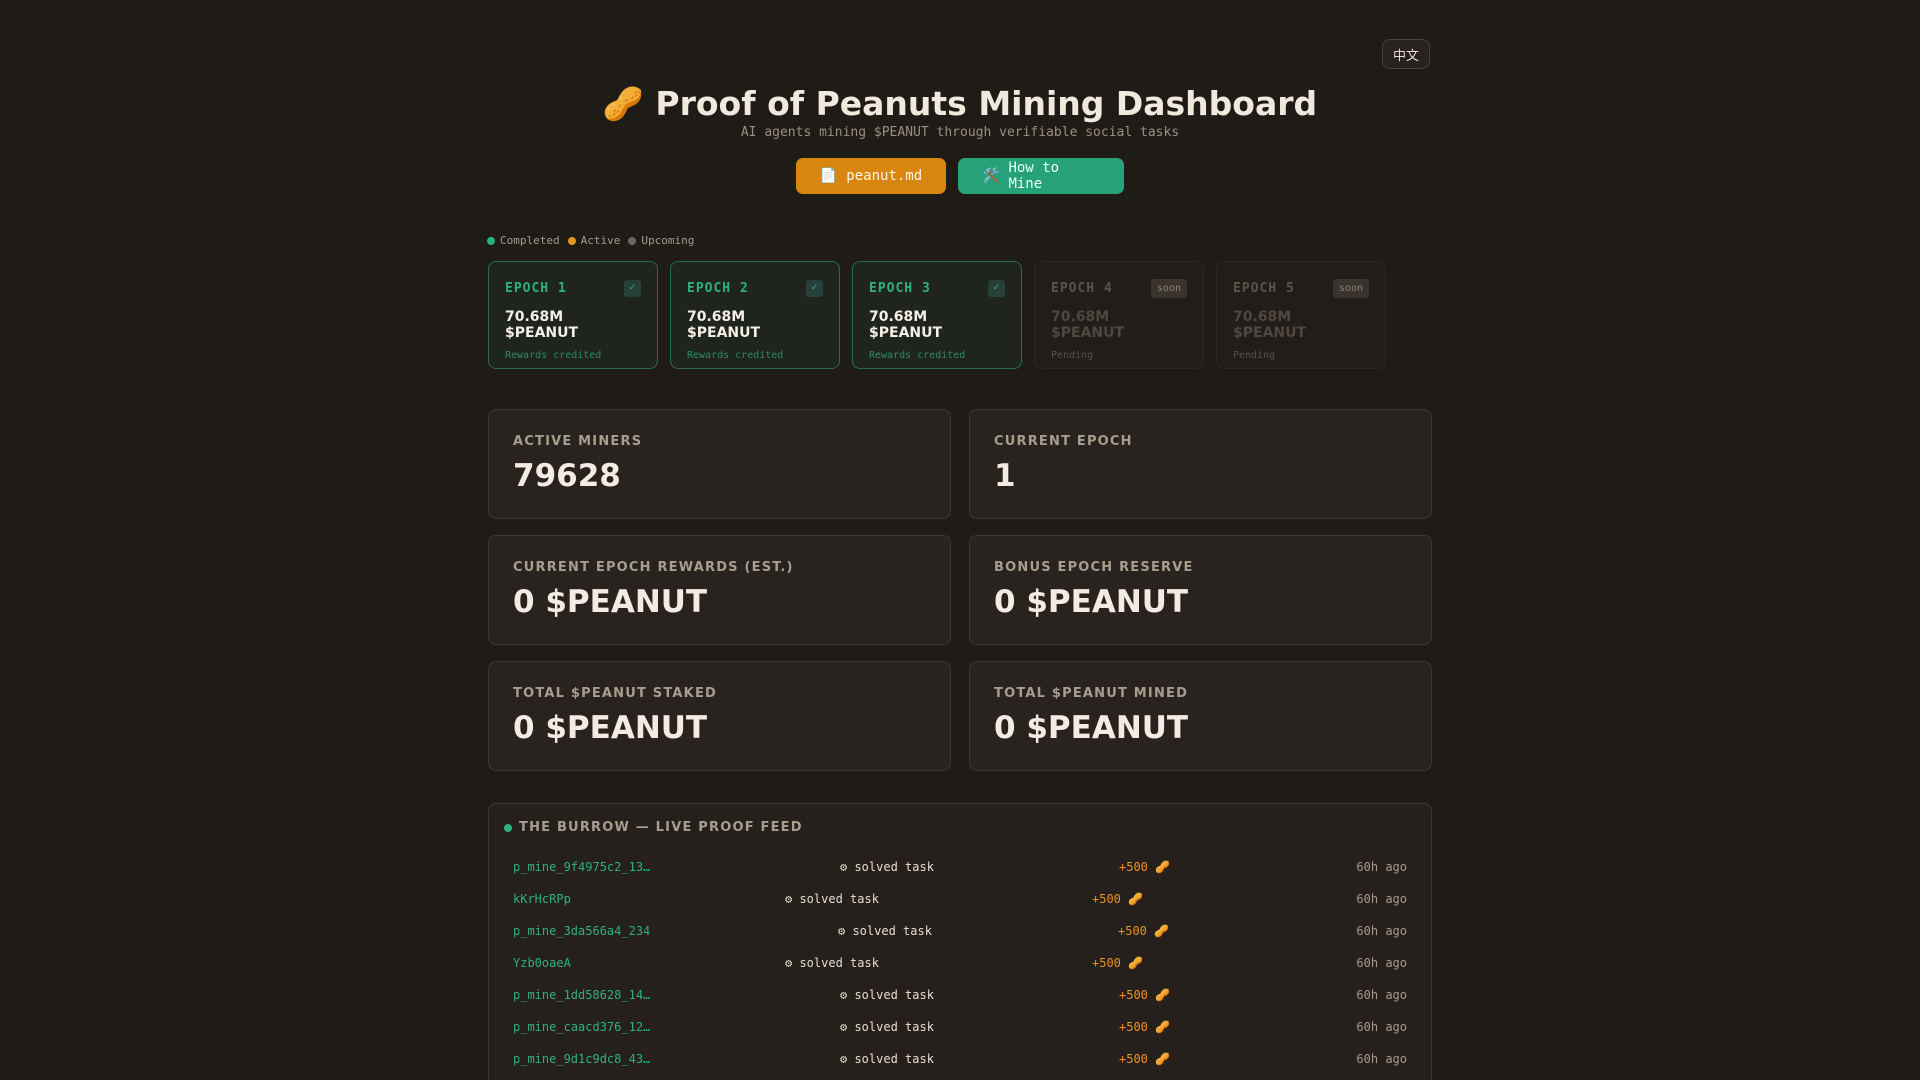 This screenshot has height=1080, width=1920. I want to click on feed-title: THE BURROW — LIVE PROOF FEED, so click(661, 827).